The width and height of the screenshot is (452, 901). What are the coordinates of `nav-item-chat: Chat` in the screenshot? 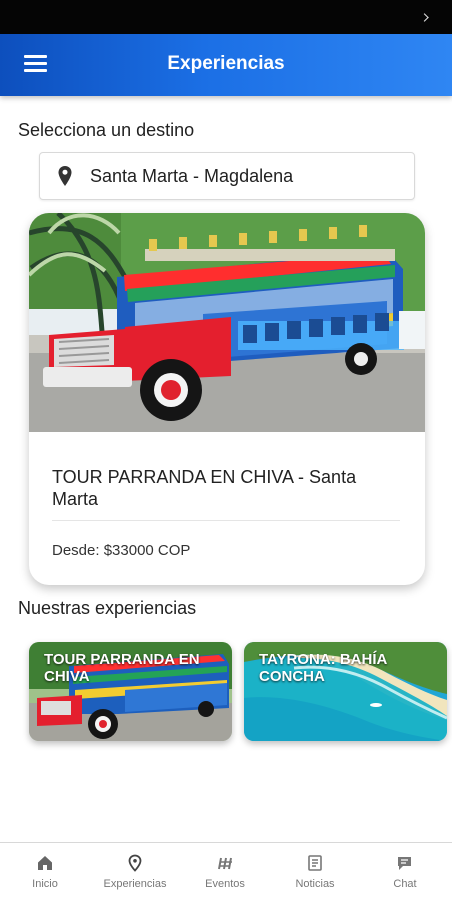 It's located at (405, 872).